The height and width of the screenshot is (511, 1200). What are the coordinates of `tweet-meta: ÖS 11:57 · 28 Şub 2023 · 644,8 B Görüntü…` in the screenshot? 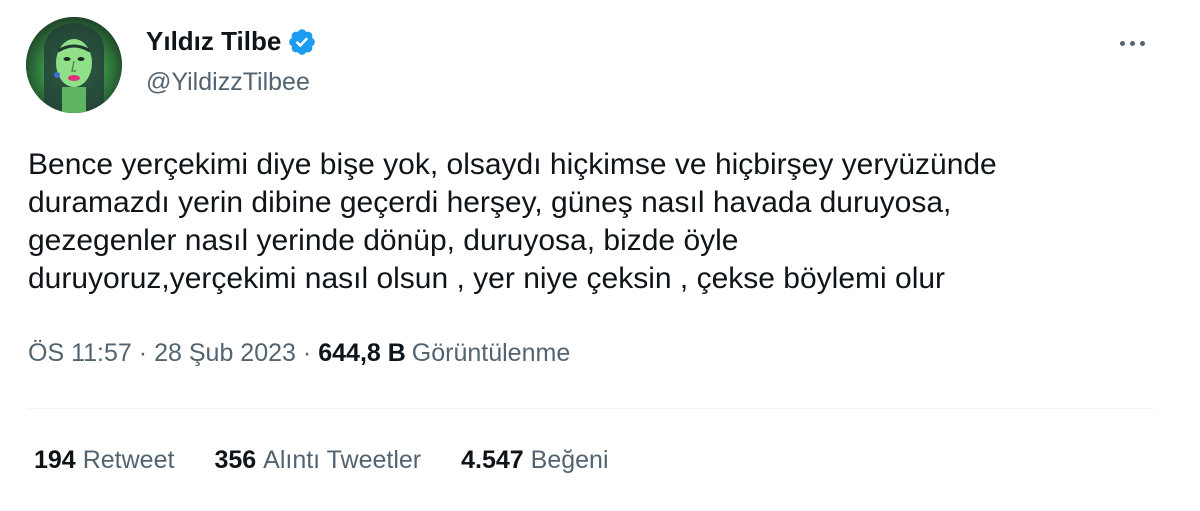 It's located at (299, 353).